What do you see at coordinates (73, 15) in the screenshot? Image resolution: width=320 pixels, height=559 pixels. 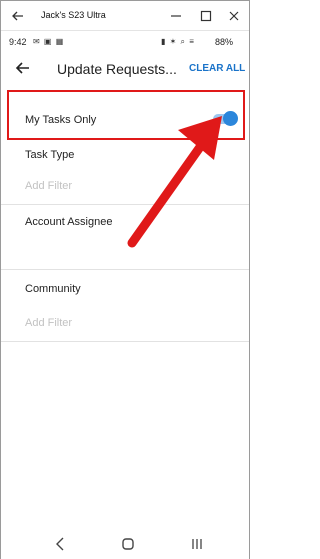 I see `window-title: Jack's S23 Ultra` at bounding box center [73, 15].